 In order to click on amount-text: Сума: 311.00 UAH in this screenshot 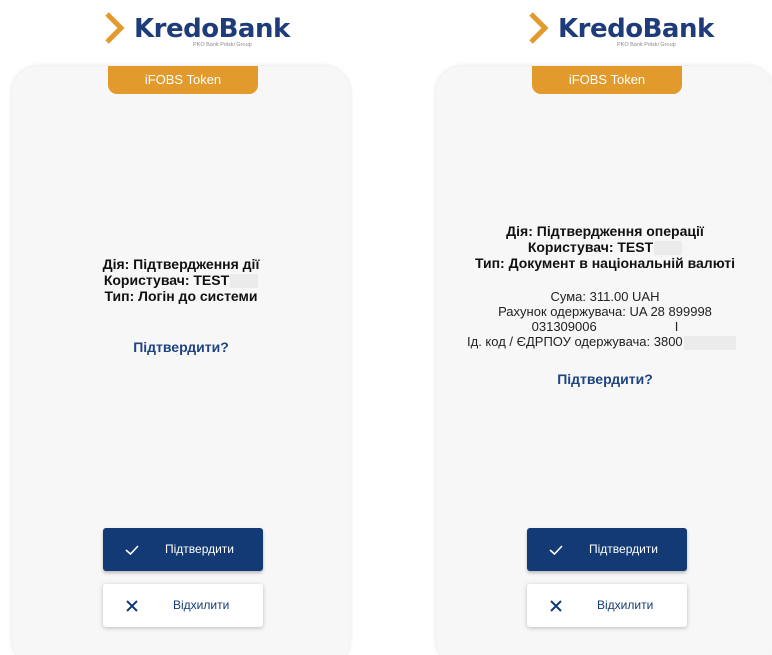, I will do `click(605, 296)`.